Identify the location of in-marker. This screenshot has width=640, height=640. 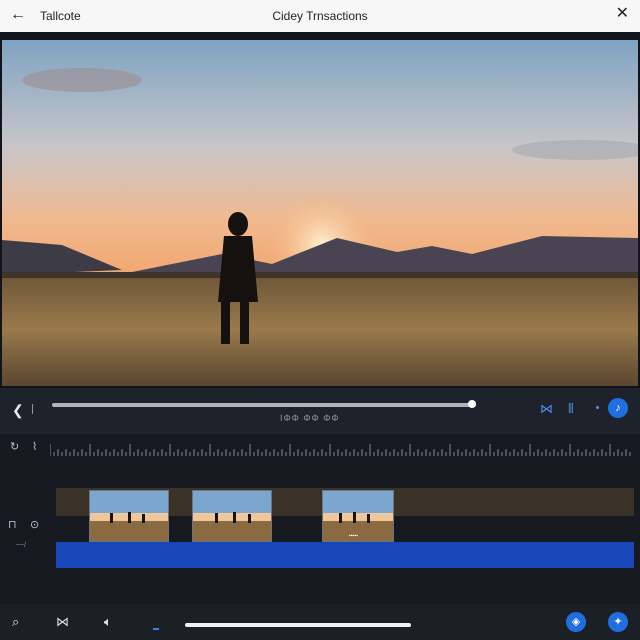
(32, 409).